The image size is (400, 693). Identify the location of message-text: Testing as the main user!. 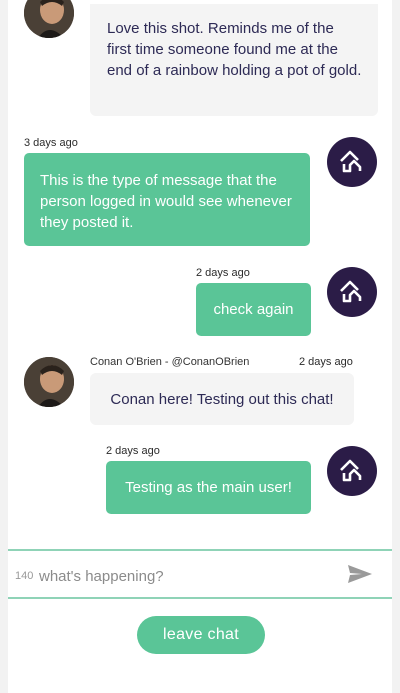
(208, 487).